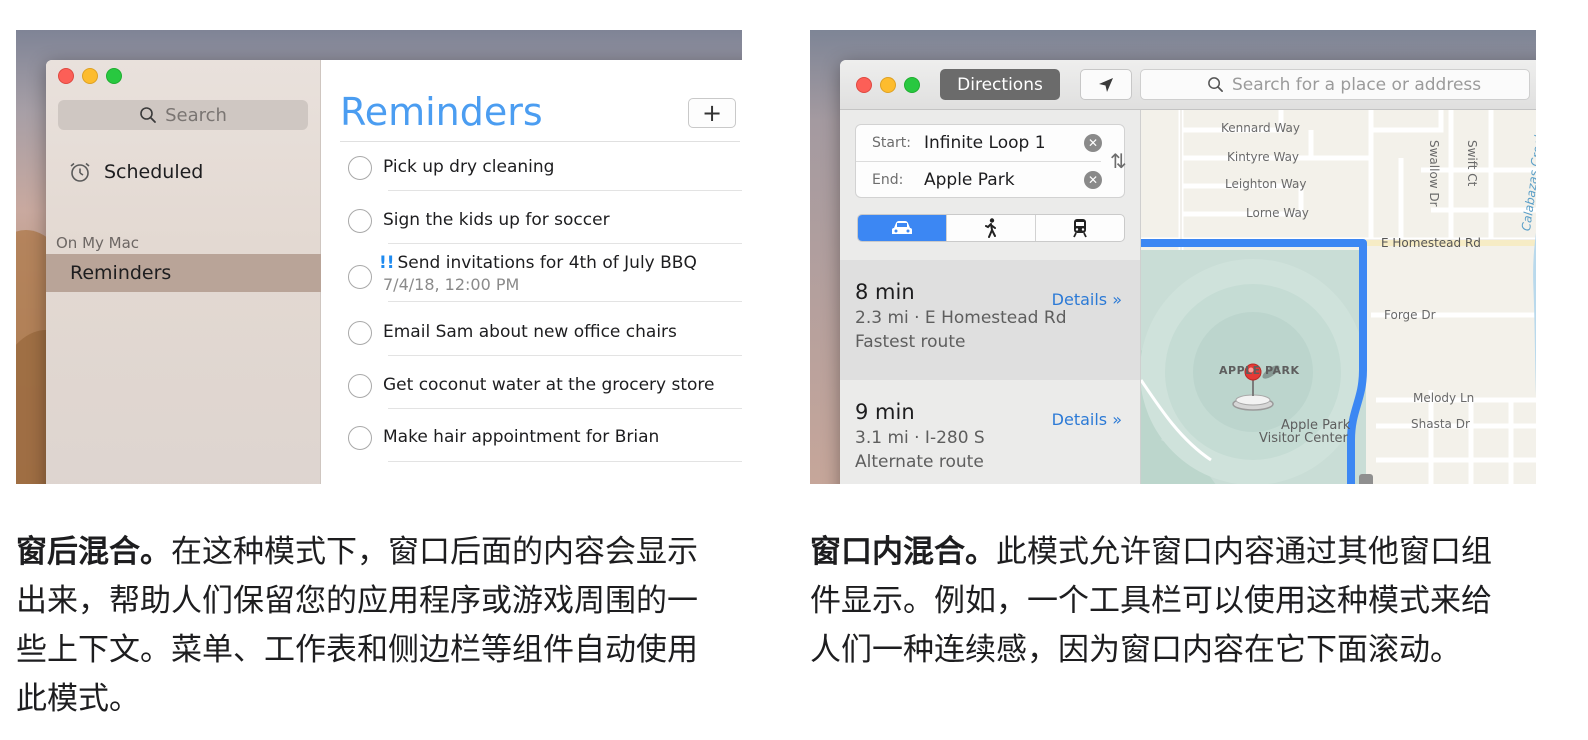 The image size is (1588, 740). What do you see at coordinates (1472, 163) in the screenshot?
I see `street-label: Swift Ct` at bounding box center [1472, 163].